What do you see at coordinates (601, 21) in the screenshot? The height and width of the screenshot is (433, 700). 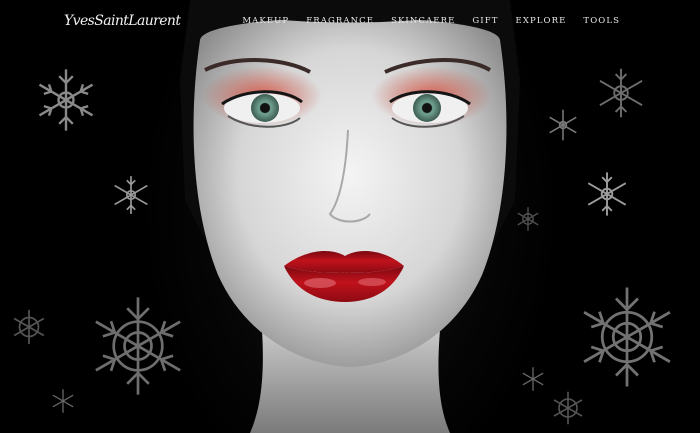 I see `nav-item-tools: TOOLS` at bounding box center [601, 21].